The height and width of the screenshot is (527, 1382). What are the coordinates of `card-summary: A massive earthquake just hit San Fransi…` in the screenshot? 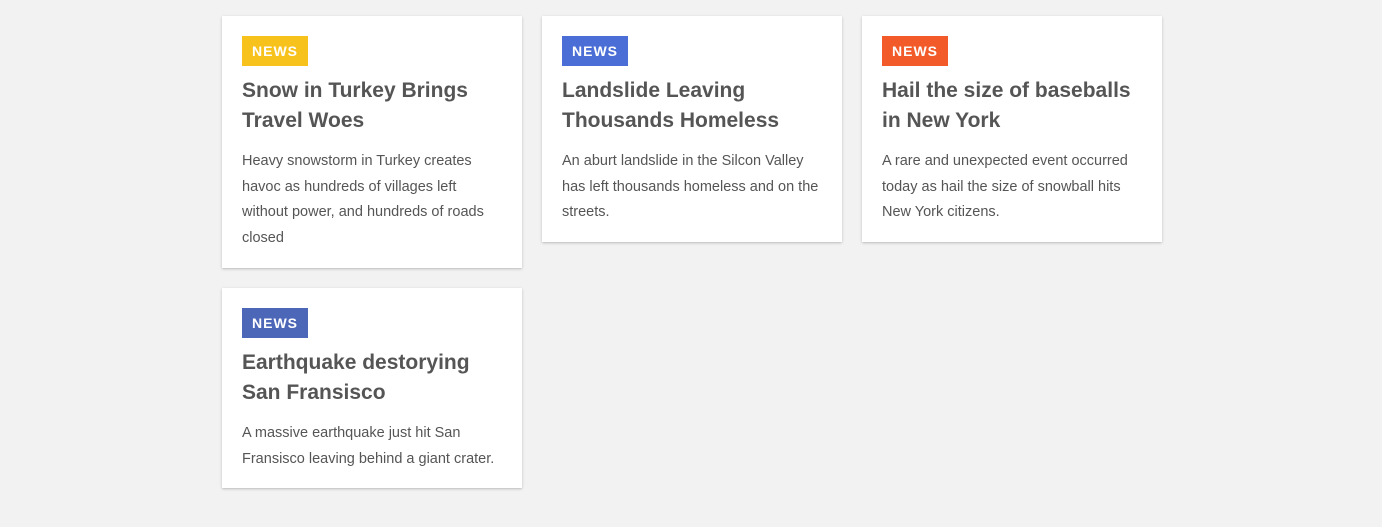 It's located at (368, 446).